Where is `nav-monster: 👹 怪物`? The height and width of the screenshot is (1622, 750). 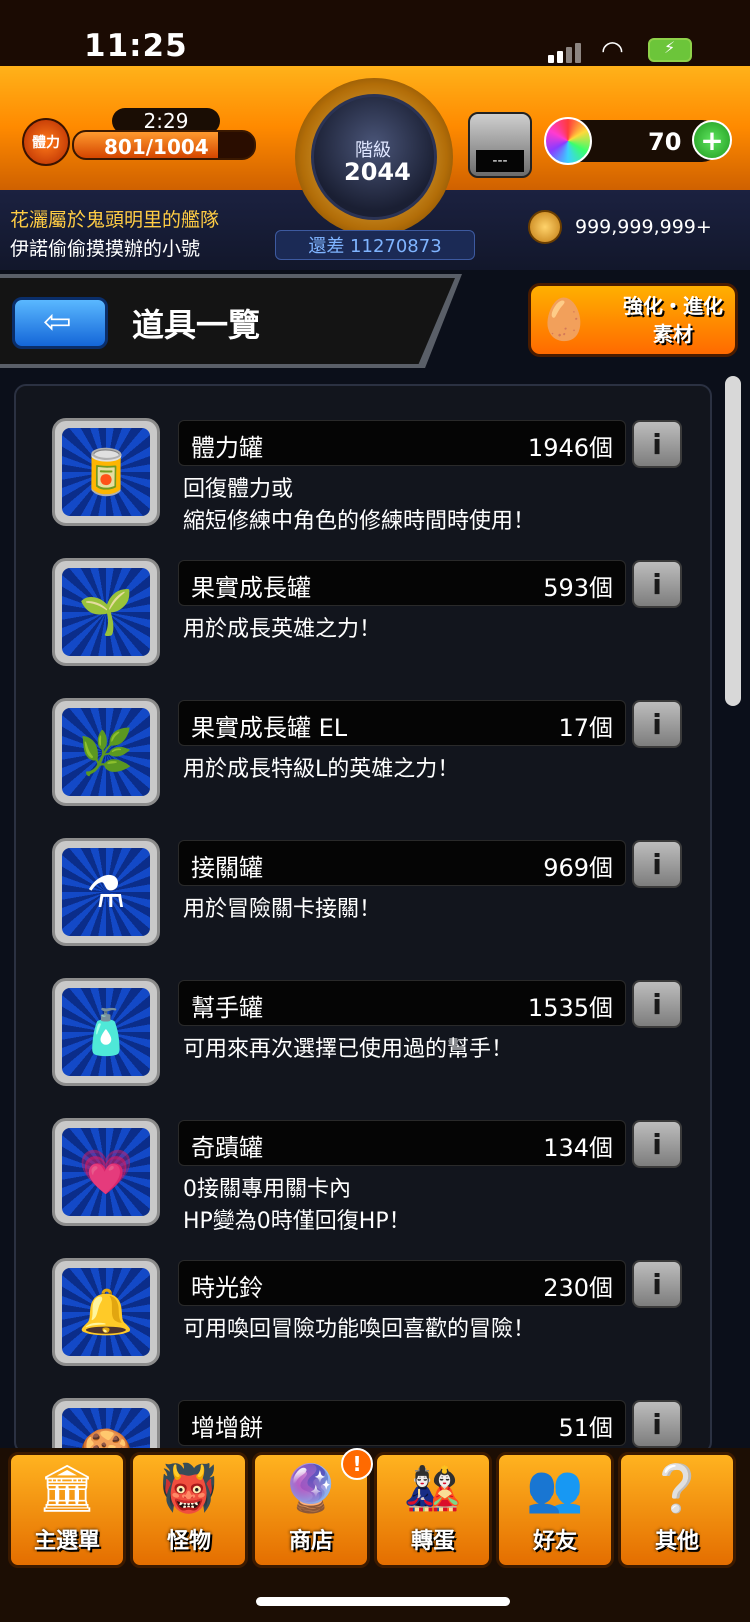
nav-monster: 👹 怪物 is located at coordinates (189, 1510).